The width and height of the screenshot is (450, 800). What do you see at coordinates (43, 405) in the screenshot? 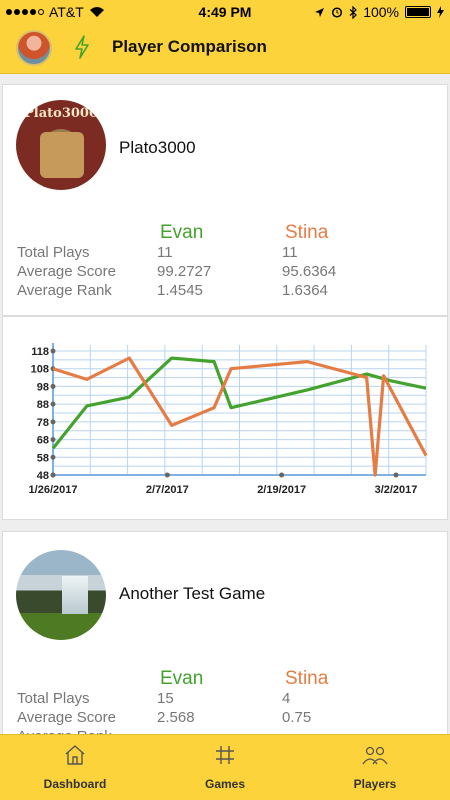
I see `y-tick-label: 88` at bounding box center [43, 405].